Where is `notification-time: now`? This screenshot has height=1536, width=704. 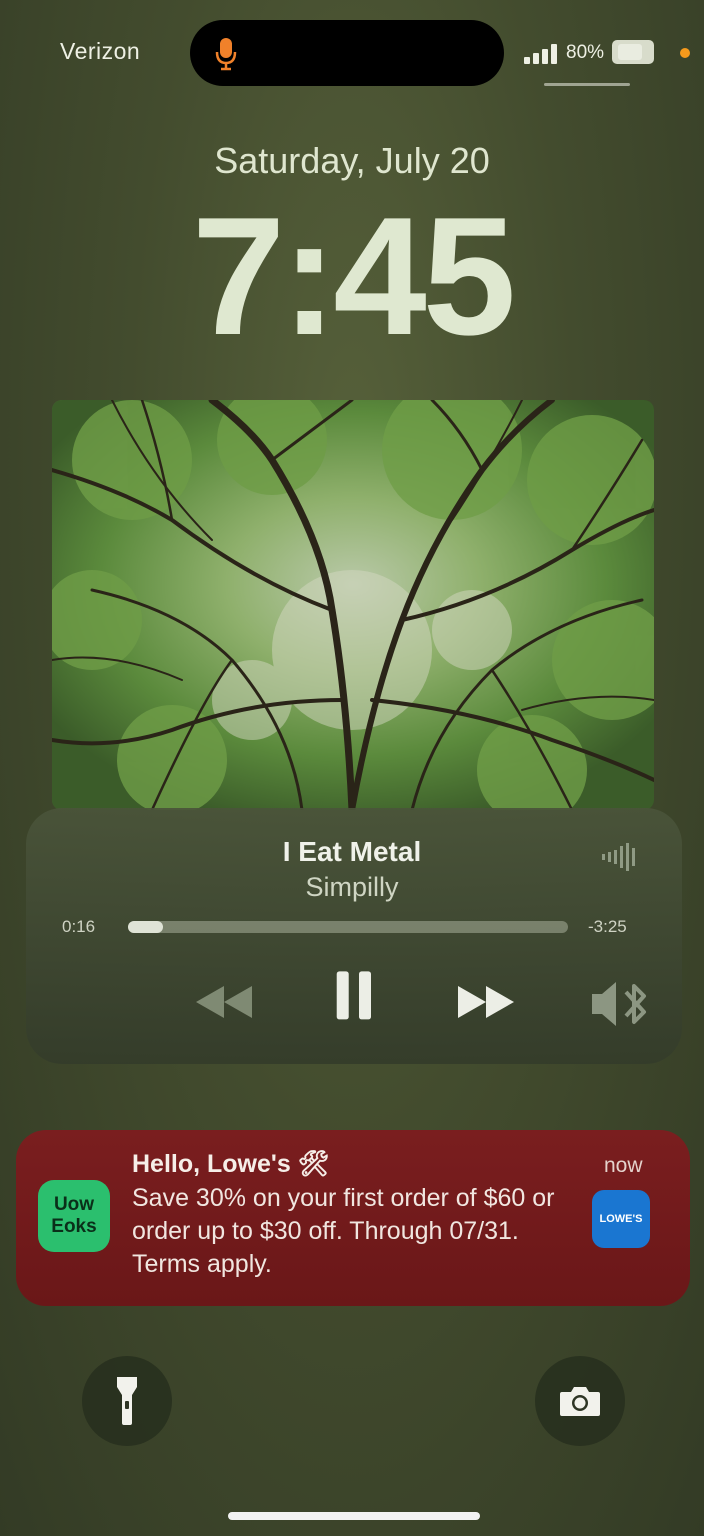
notification-time: now is located at coordinates (623, 1165).